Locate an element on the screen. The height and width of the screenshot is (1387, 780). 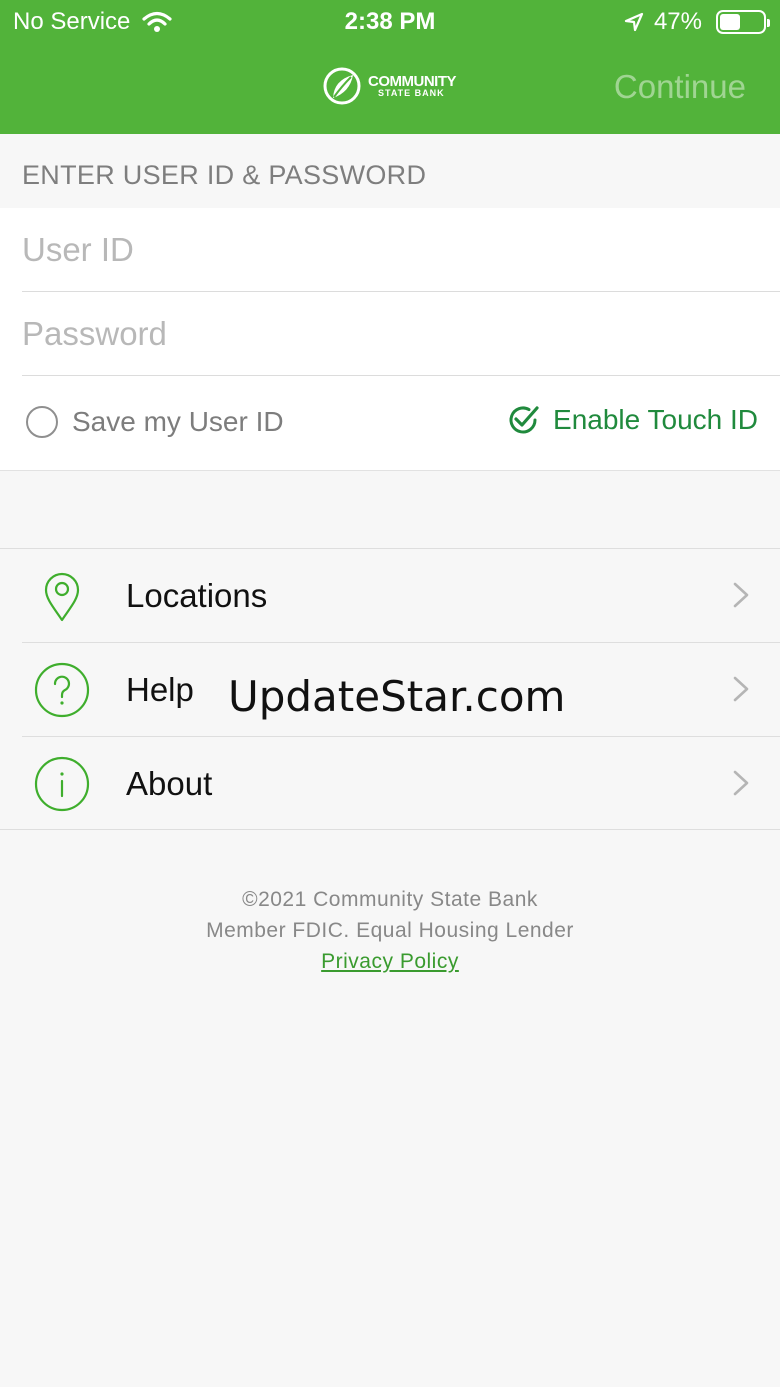
user-id-input is located at coordinates (401, 249).